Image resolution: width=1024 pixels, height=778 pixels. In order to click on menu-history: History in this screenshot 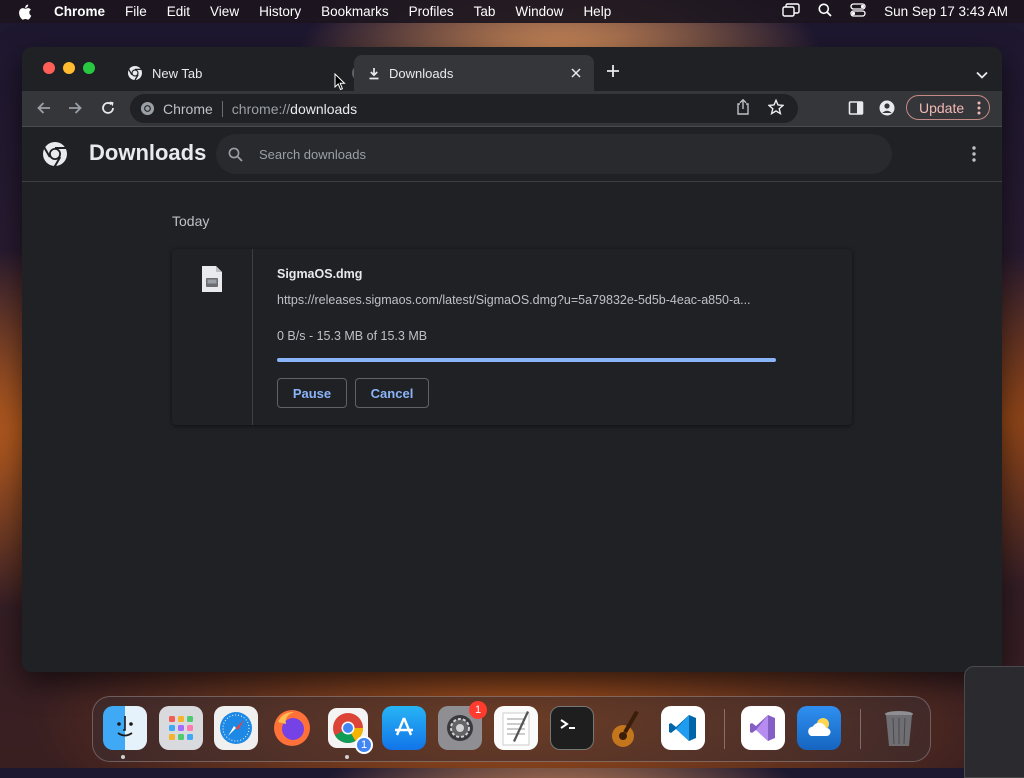, I will do `click(280, 11)`.